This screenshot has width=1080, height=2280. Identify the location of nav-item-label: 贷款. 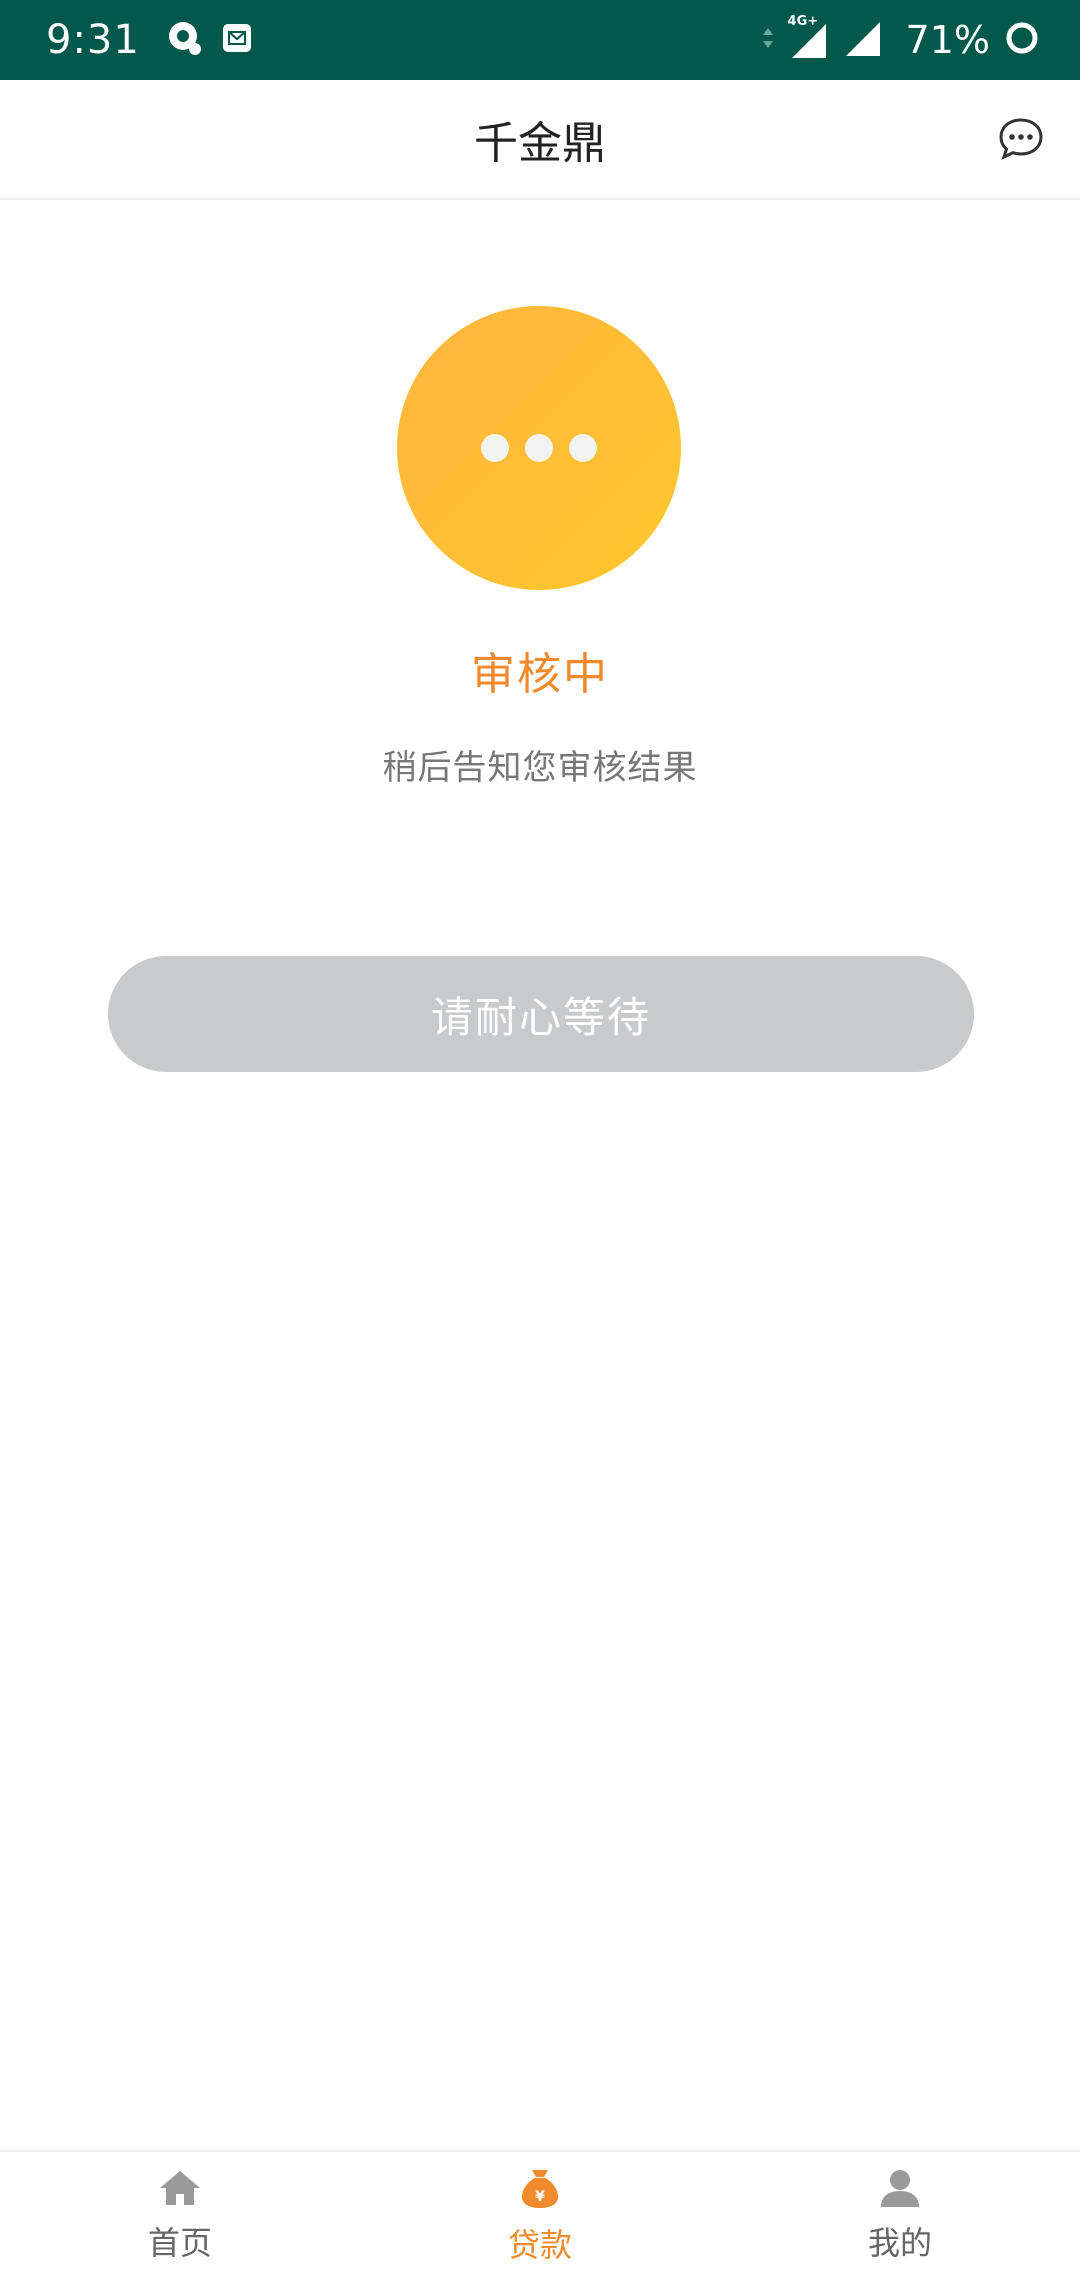
(539, 2245).